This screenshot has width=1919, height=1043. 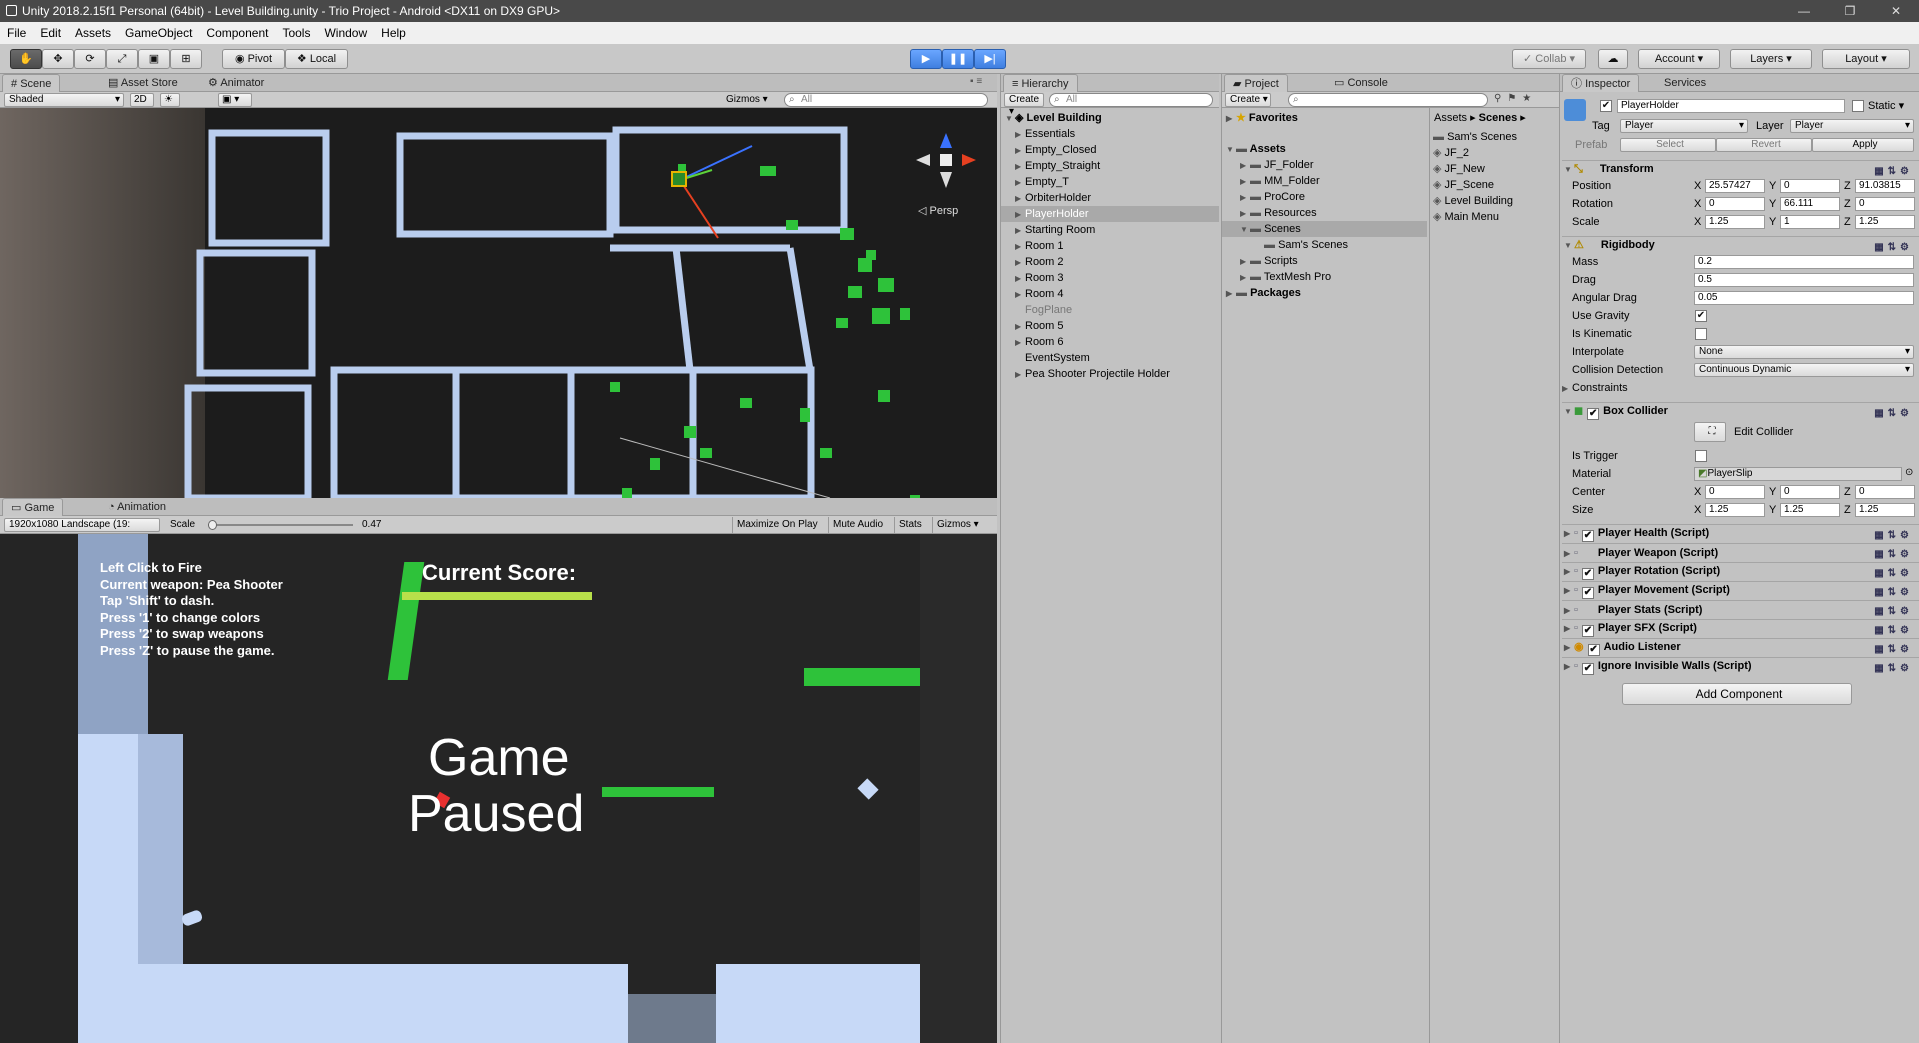 I want to click on add-component-button: Add Component, so click(x=1737, y=694).